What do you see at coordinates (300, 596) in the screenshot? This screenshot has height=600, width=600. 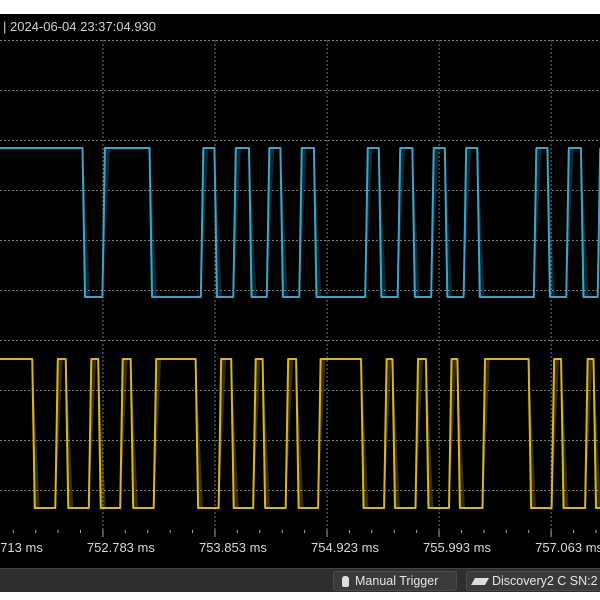 I see `page-margin-bottom` at bounding box center [300, 596].